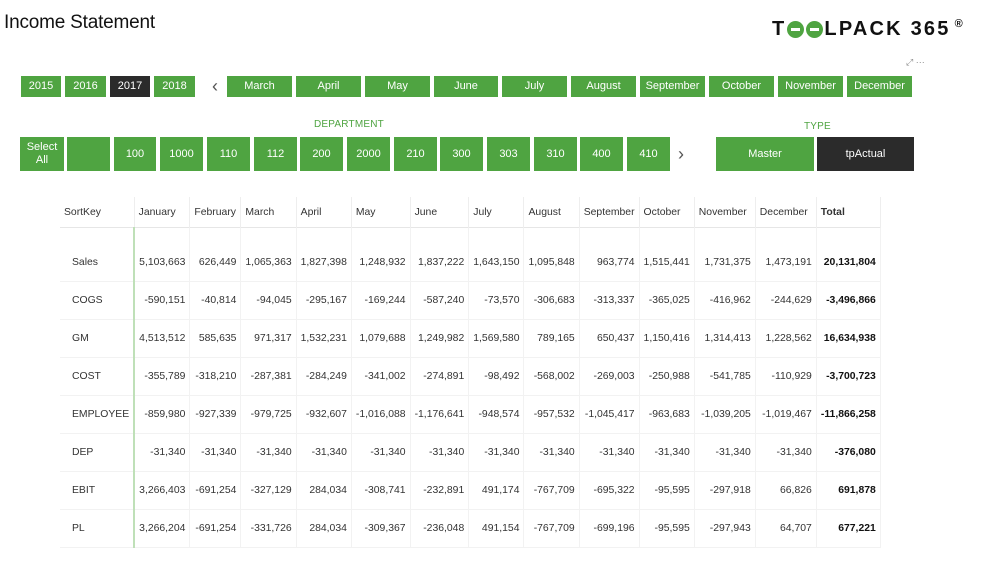  I want to click on table-cell: -295,167, so click(324, 300).